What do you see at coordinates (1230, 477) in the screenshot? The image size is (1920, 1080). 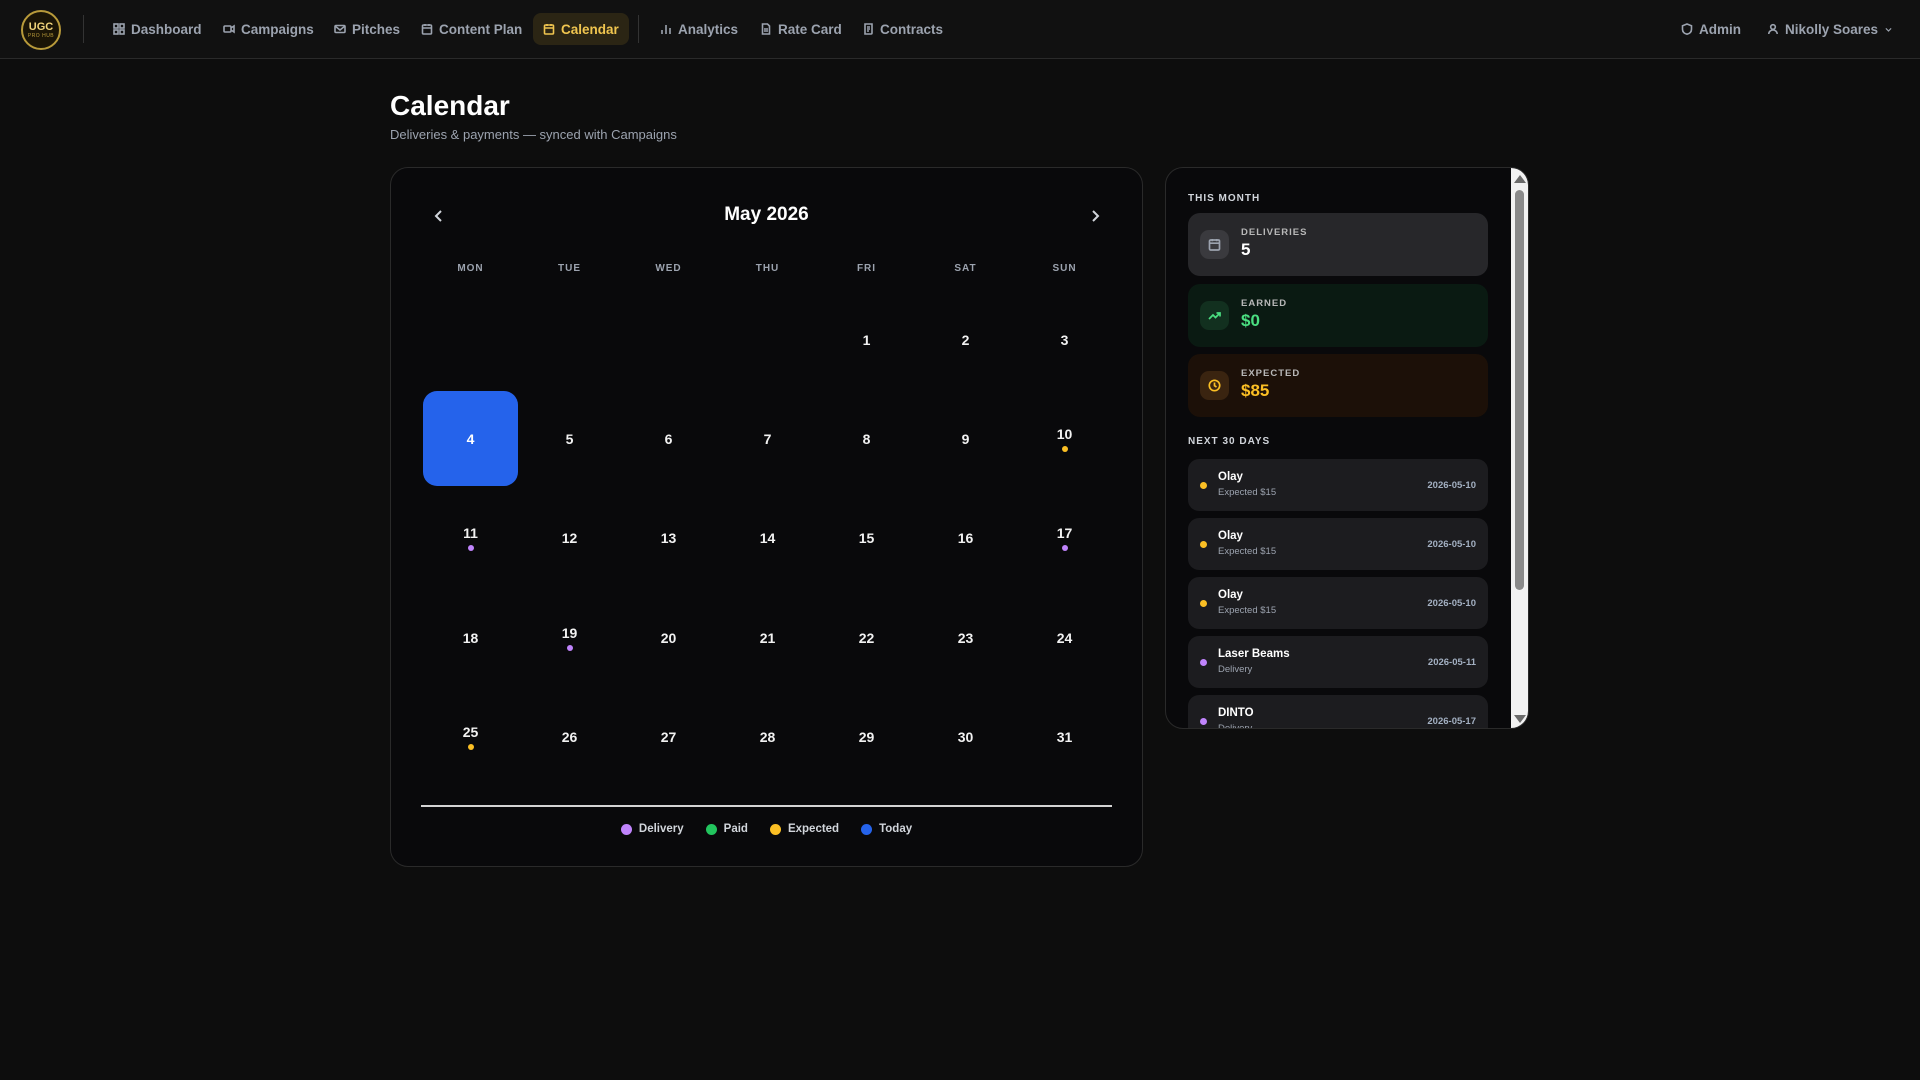 I see `upcoming-item-name: Olay` at bounding box center [1230, 477].